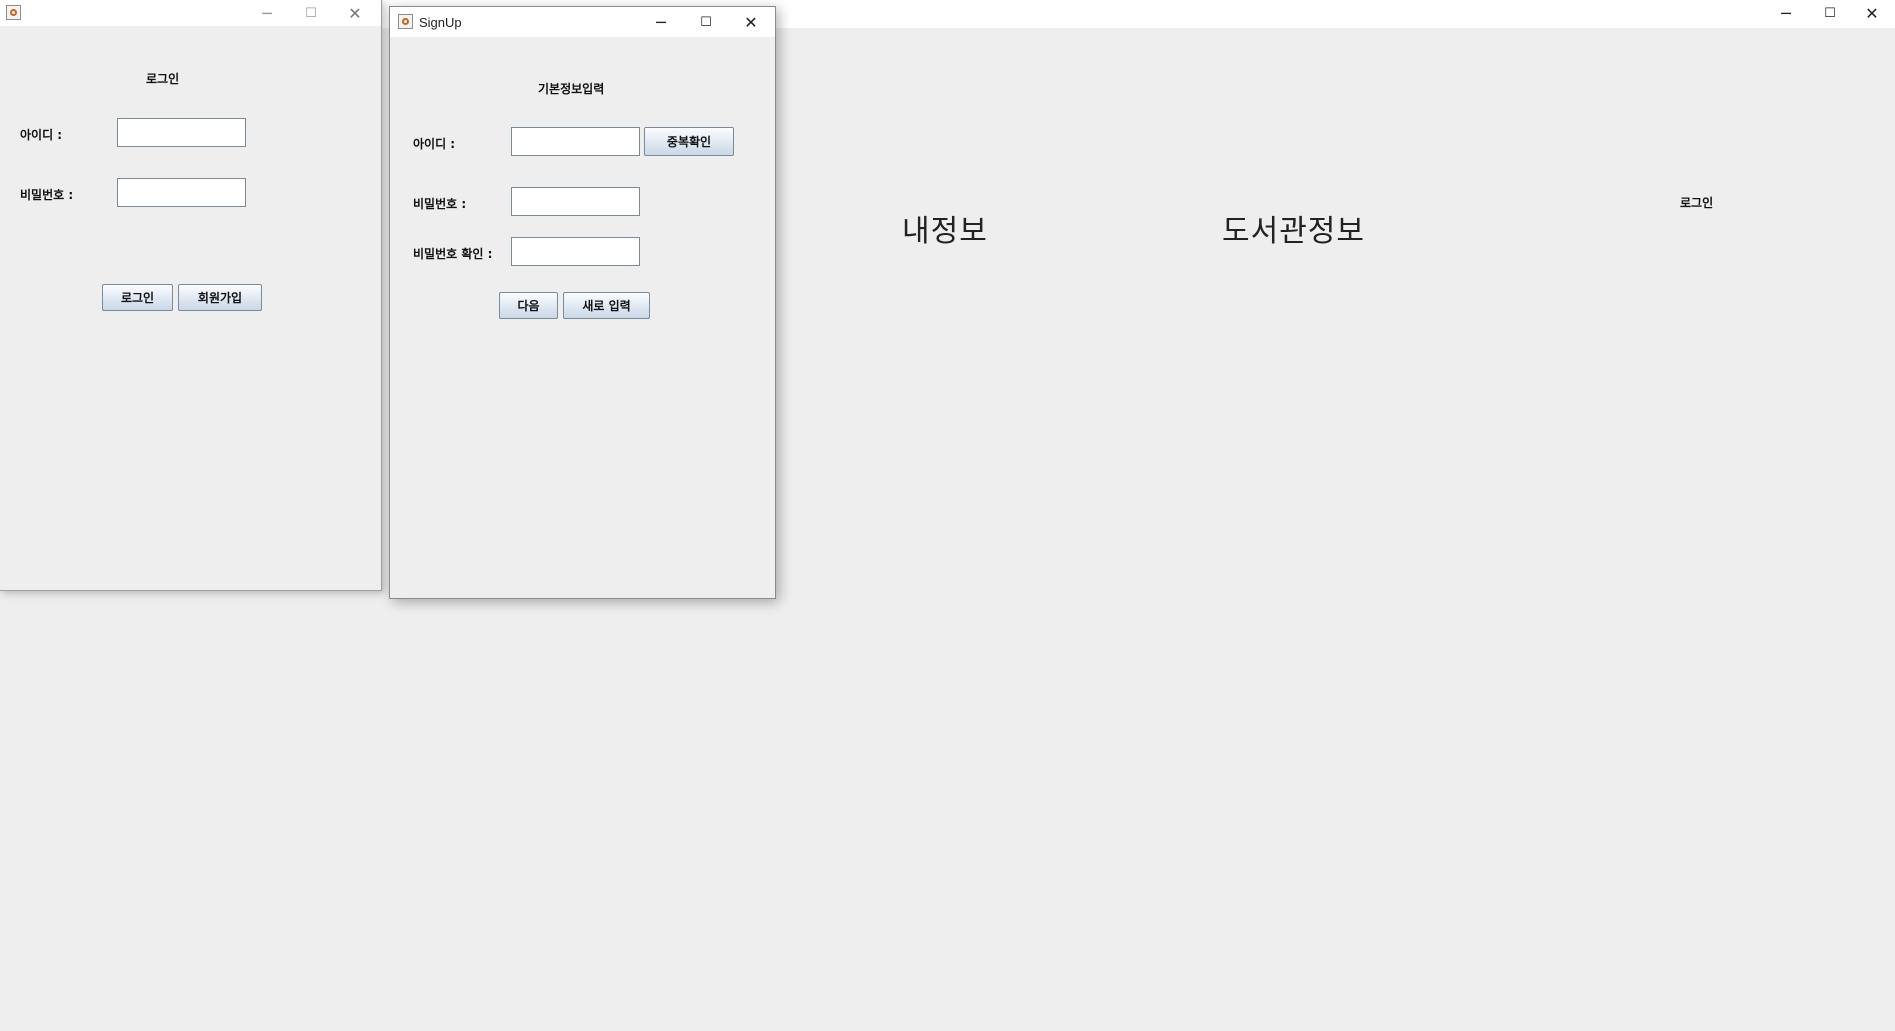 The image size is (1895, 1031). What do you see at coordinates (1696, 202) in the screenshot?
I see `main-login-label: 로그인` at bounding box center [1696, 202].